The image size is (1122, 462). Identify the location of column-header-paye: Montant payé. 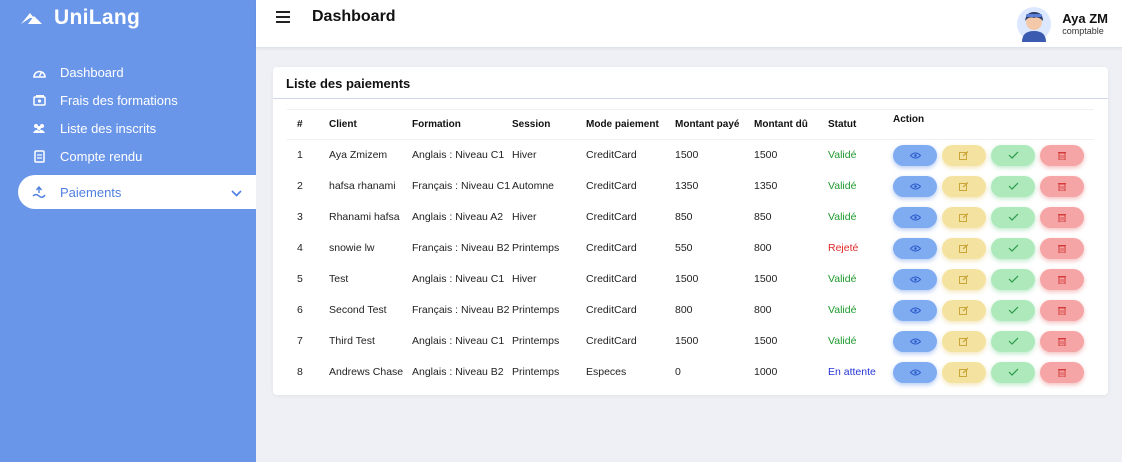
(714, 124).